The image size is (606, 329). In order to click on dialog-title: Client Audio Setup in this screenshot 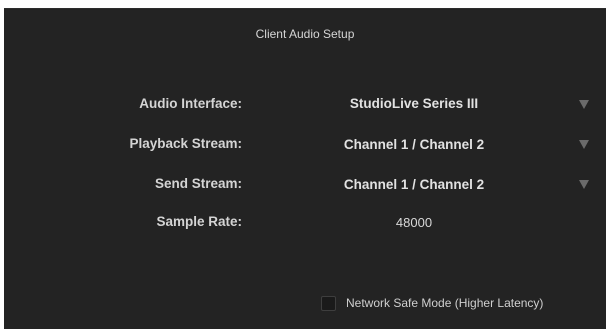, I will do `click(305, 34)`.